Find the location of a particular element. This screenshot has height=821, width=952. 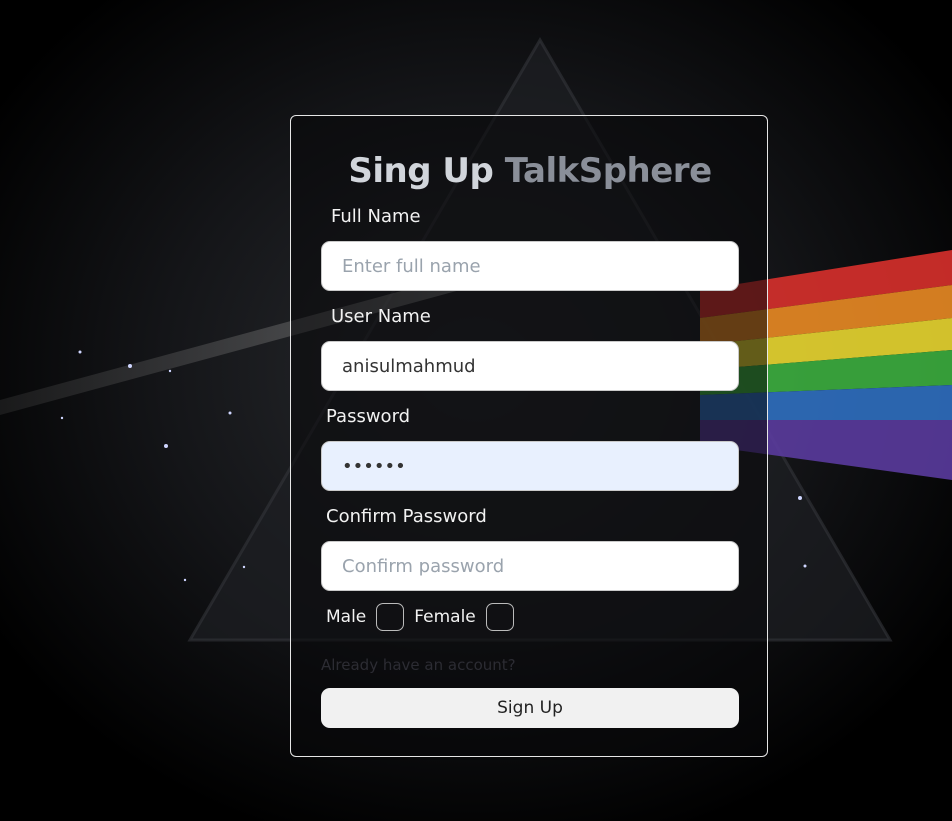

login-link: Already have an account? is located at coordinates (418, 665).